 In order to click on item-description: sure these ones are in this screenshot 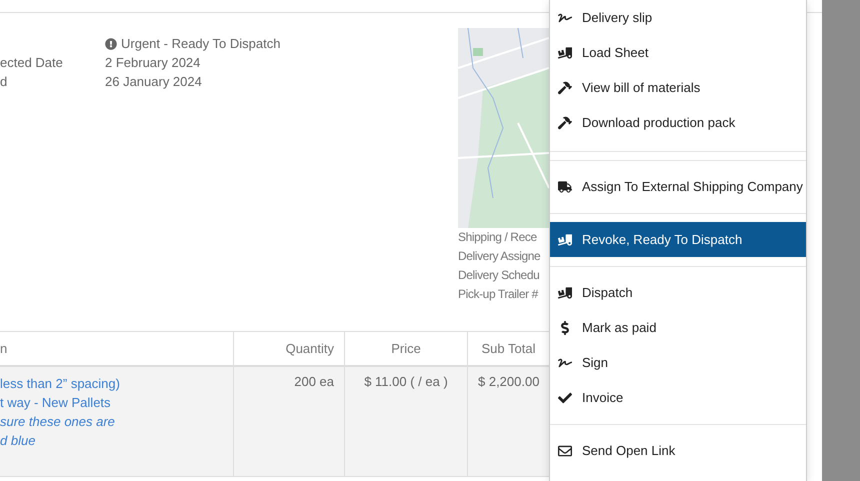, I will do `click(58, 422)`.